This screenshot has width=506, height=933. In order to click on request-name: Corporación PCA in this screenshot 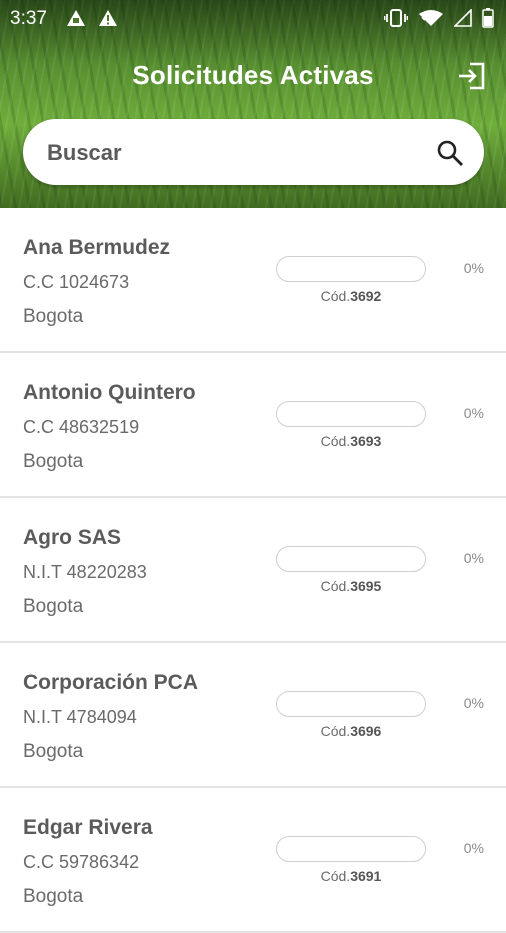, I will do `click(111, 682)`.